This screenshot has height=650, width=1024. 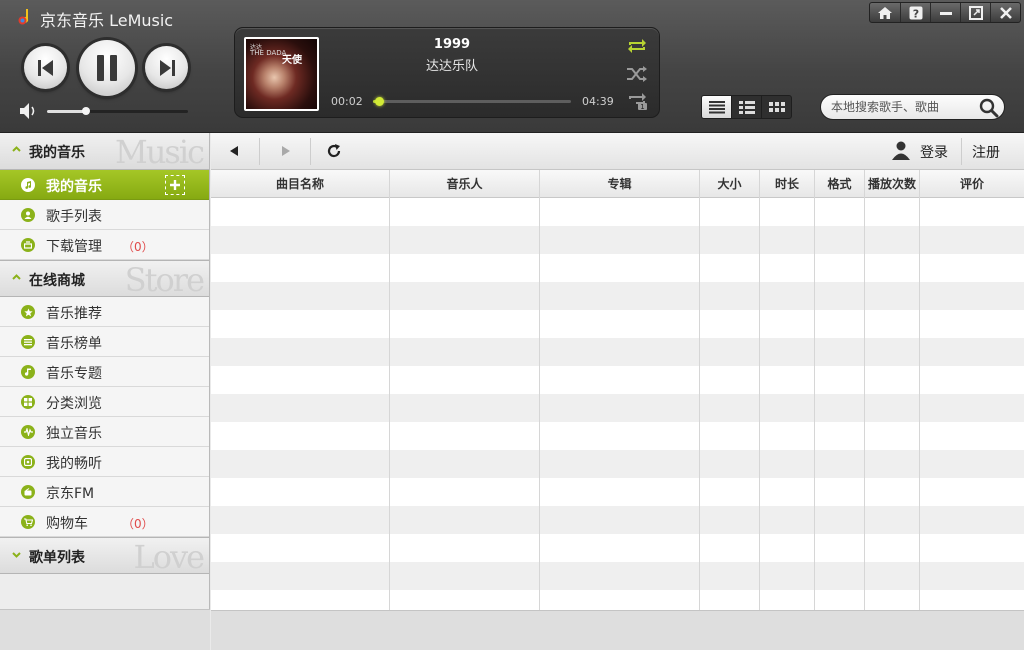 What do you see at coordinates (104, 215) in the screenshot?
I see `sidebar-item-artists: 歌手列表` at bounding box center [104, 215].